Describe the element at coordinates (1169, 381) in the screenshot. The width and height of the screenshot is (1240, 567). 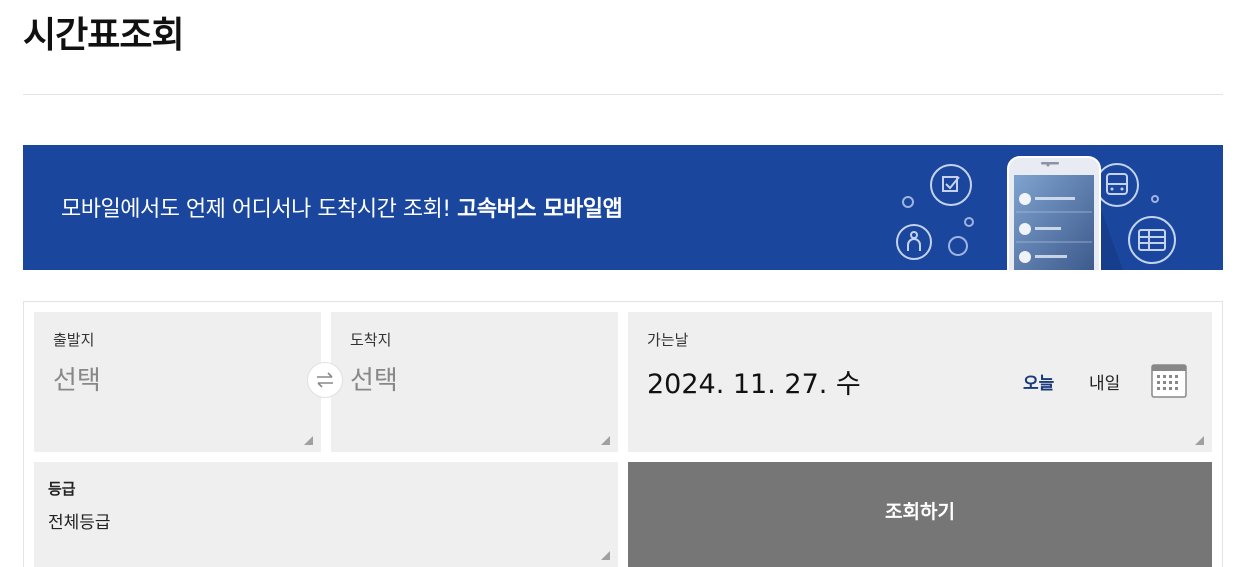
I see `calendar-icon` at that location.